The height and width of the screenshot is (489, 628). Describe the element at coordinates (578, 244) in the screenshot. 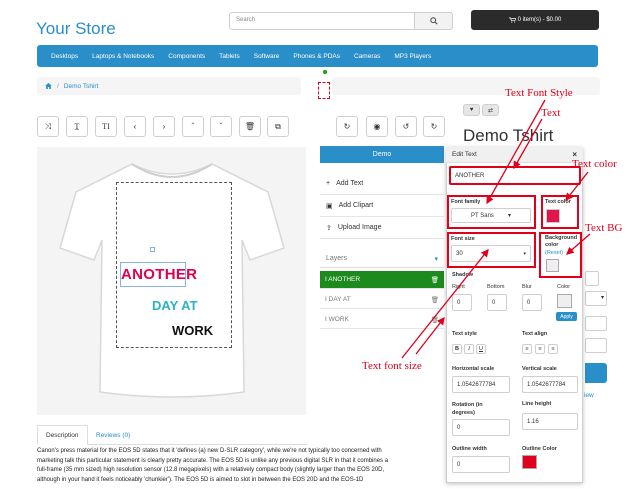

I see `arrow-text-bg` at that location.